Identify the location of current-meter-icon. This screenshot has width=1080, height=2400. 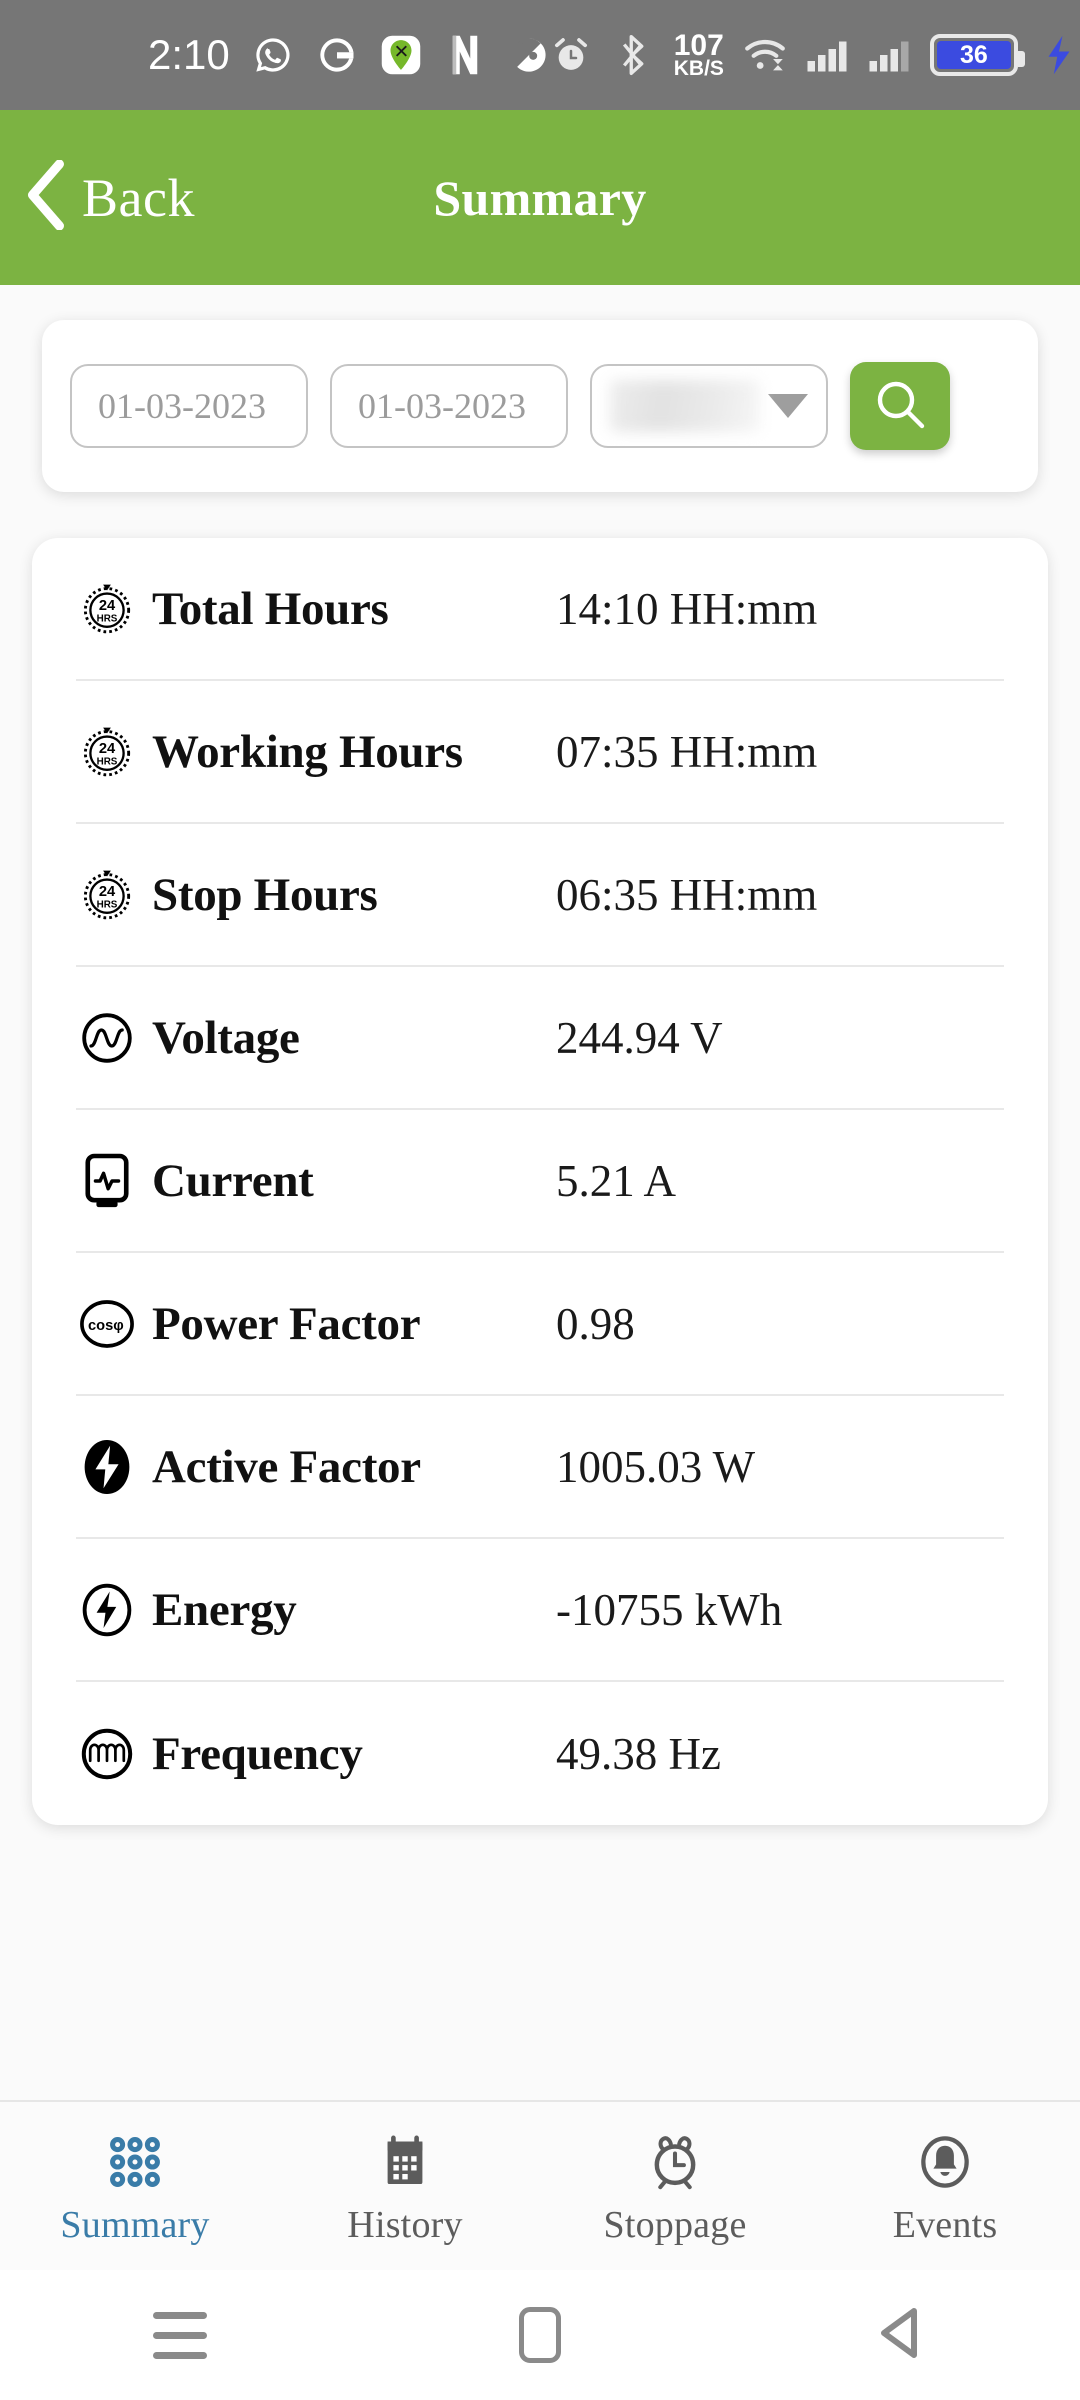
(107, 1181).